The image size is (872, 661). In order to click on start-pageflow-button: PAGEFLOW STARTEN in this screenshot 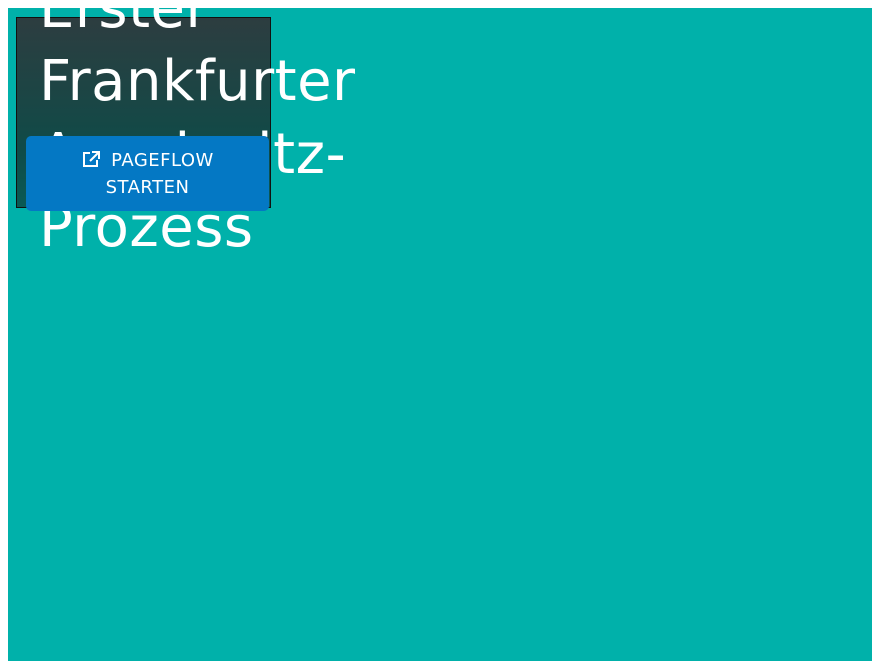, I will do `click(147, 173)`.